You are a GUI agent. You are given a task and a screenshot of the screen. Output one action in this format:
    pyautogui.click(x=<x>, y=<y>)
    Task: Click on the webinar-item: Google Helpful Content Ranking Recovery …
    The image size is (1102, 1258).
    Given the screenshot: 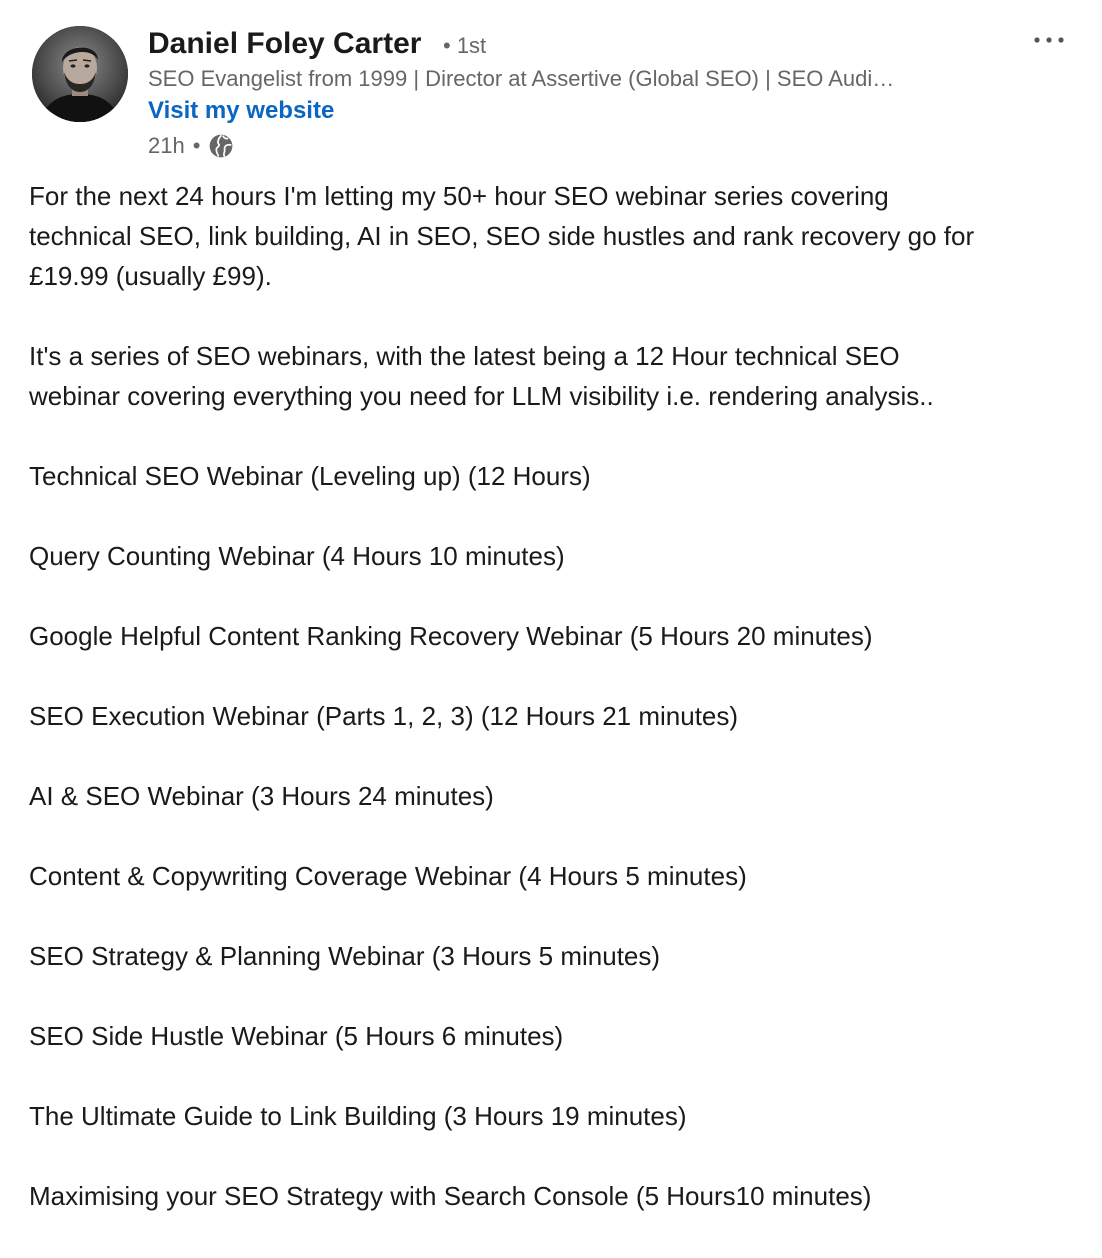 What is the action you would take?
    pyautogui.click(x=451, y=636)
    